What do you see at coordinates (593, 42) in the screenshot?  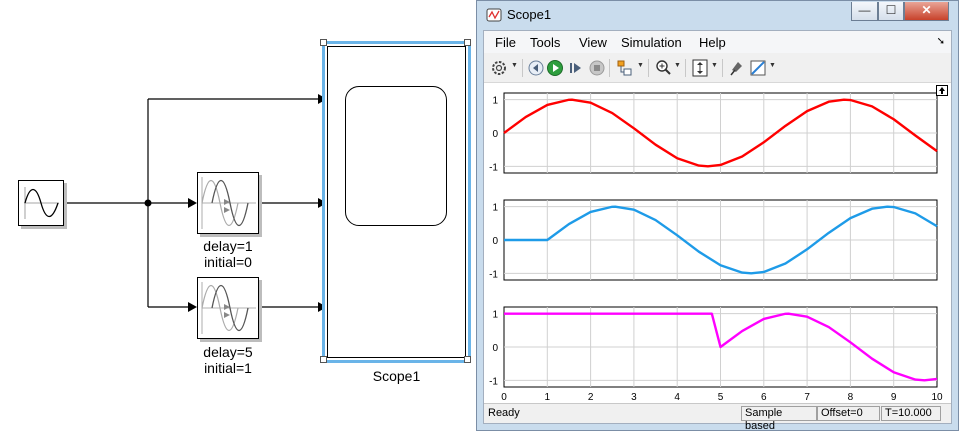 I see `menu-view: View` at bounding box center [593, 42].